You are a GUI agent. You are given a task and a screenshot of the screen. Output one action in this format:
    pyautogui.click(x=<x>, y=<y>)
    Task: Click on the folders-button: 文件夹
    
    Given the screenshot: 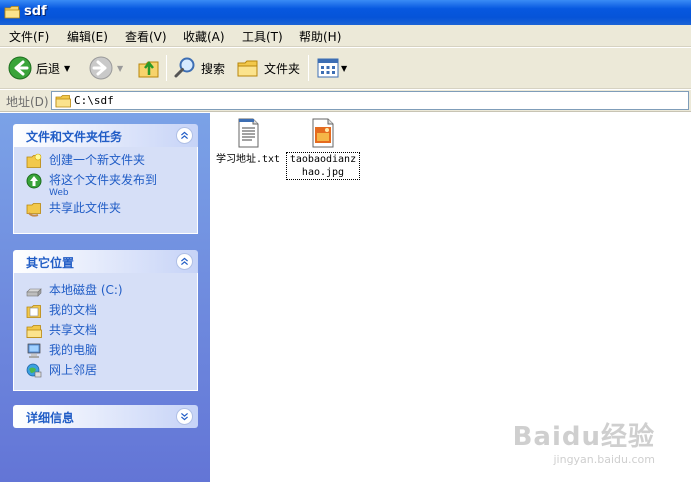 What is the action you would take?
    pyautogui.click(x=268, y=68)
    